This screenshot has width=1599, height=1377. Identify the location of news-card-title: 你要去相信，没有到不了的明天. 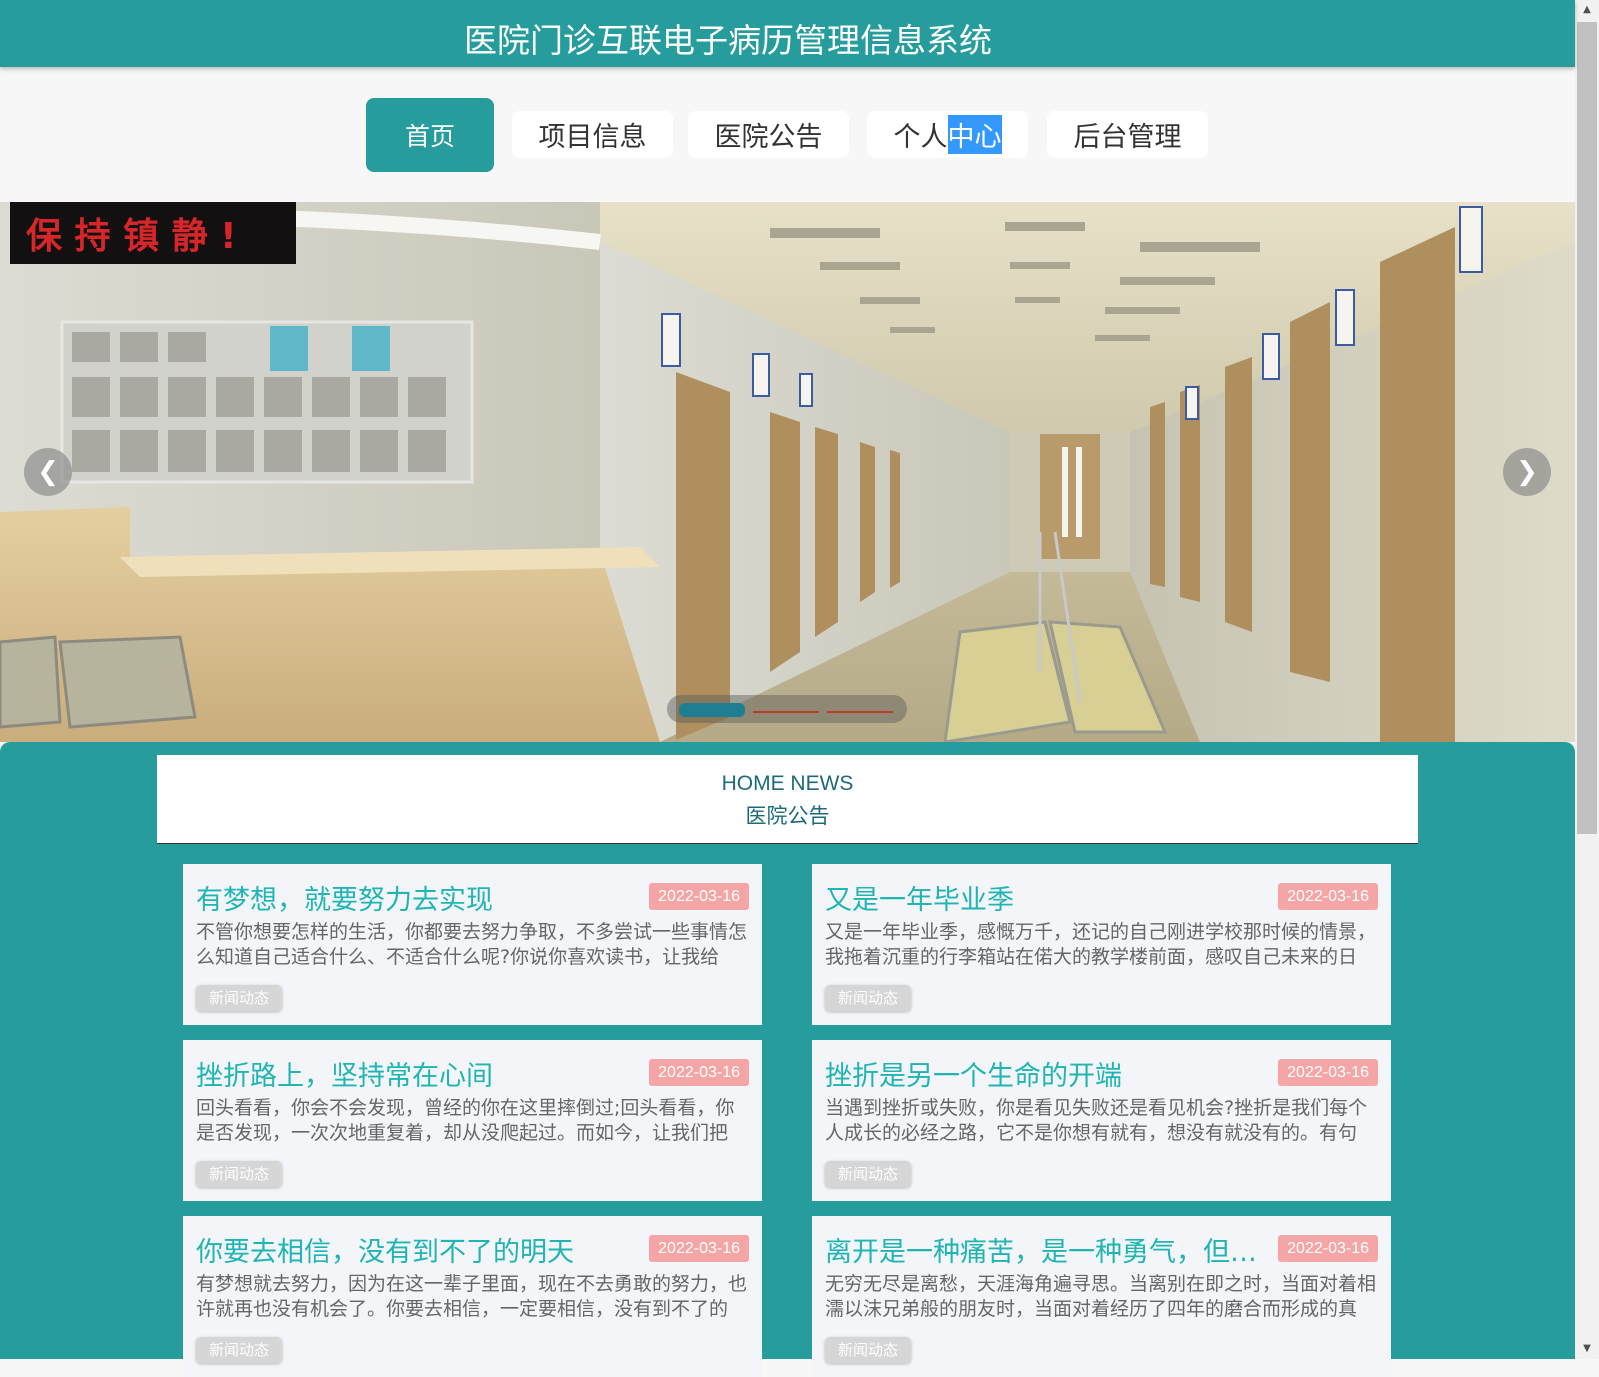
(416, 1249).